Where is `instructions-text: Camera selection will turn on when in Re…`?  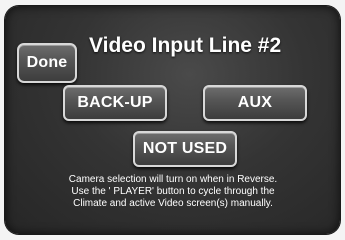
instructions-text: Camera selection will turn on when in Re… is located at coordinates (173, 192).